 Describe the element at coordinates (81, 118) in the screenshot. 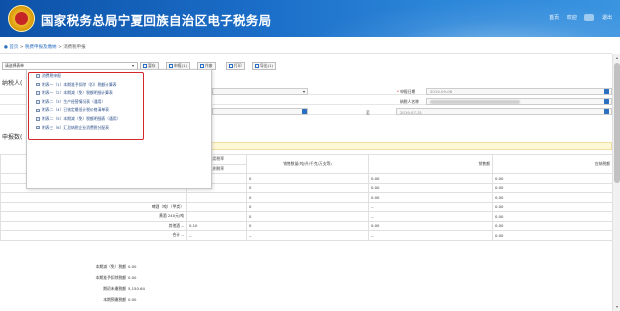

I see `dropdown-item-label: 附表二（5）本期减（免）税额明细表（通用）` at that location.